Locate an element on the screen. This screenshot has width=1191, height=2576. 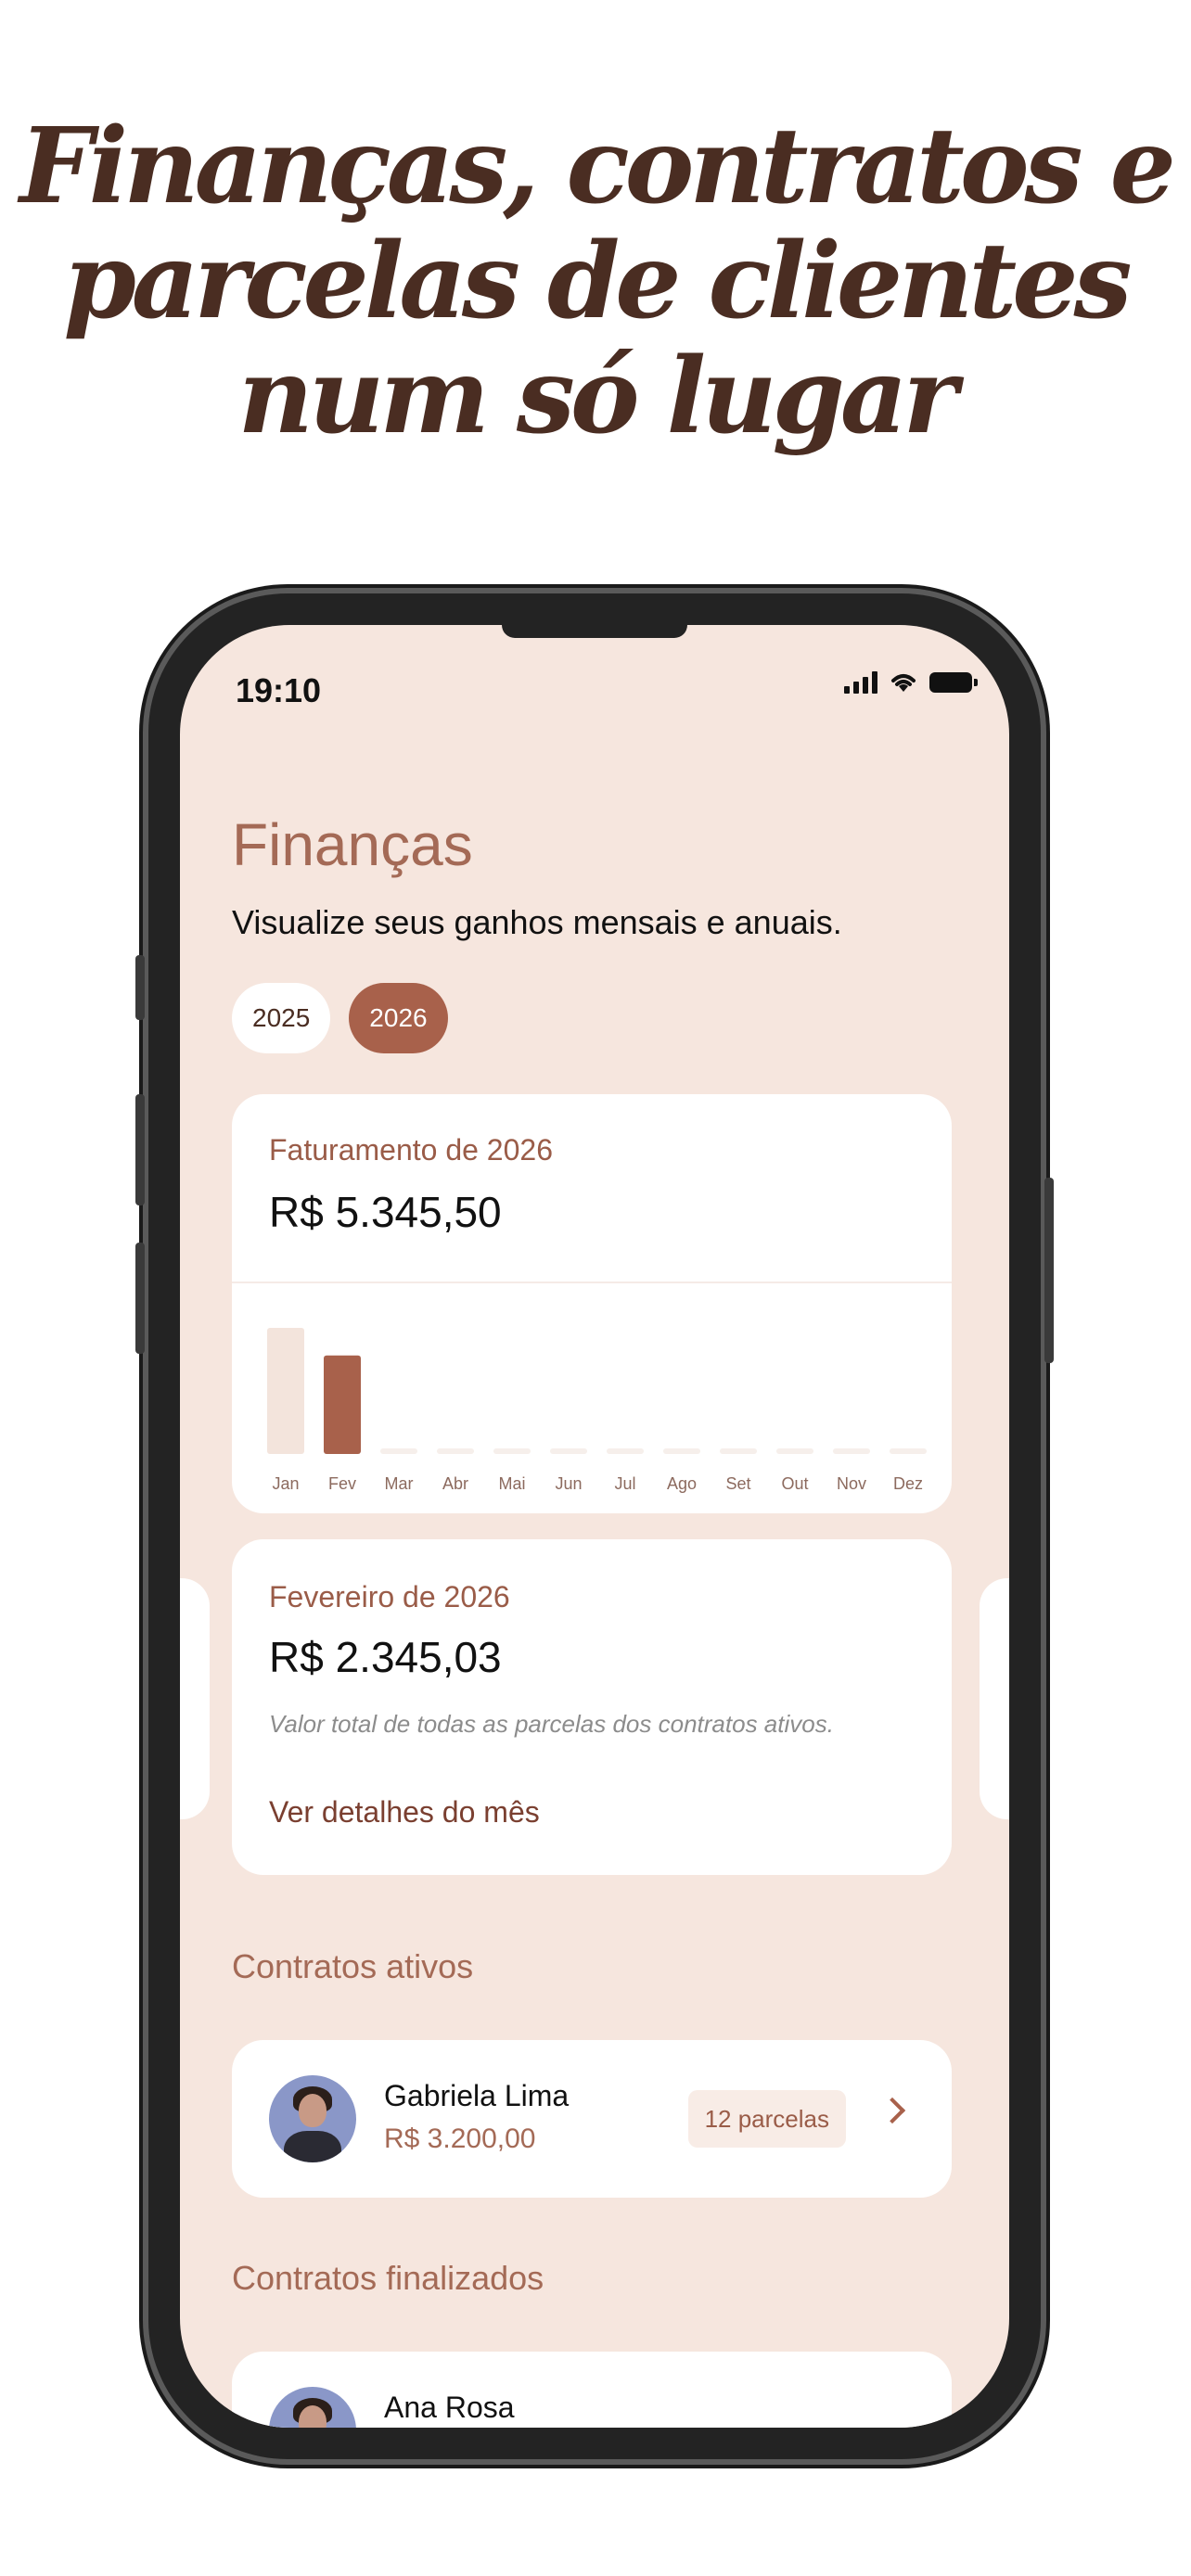
tick-label-nov: Nov is located at coordinates (851, 1484).